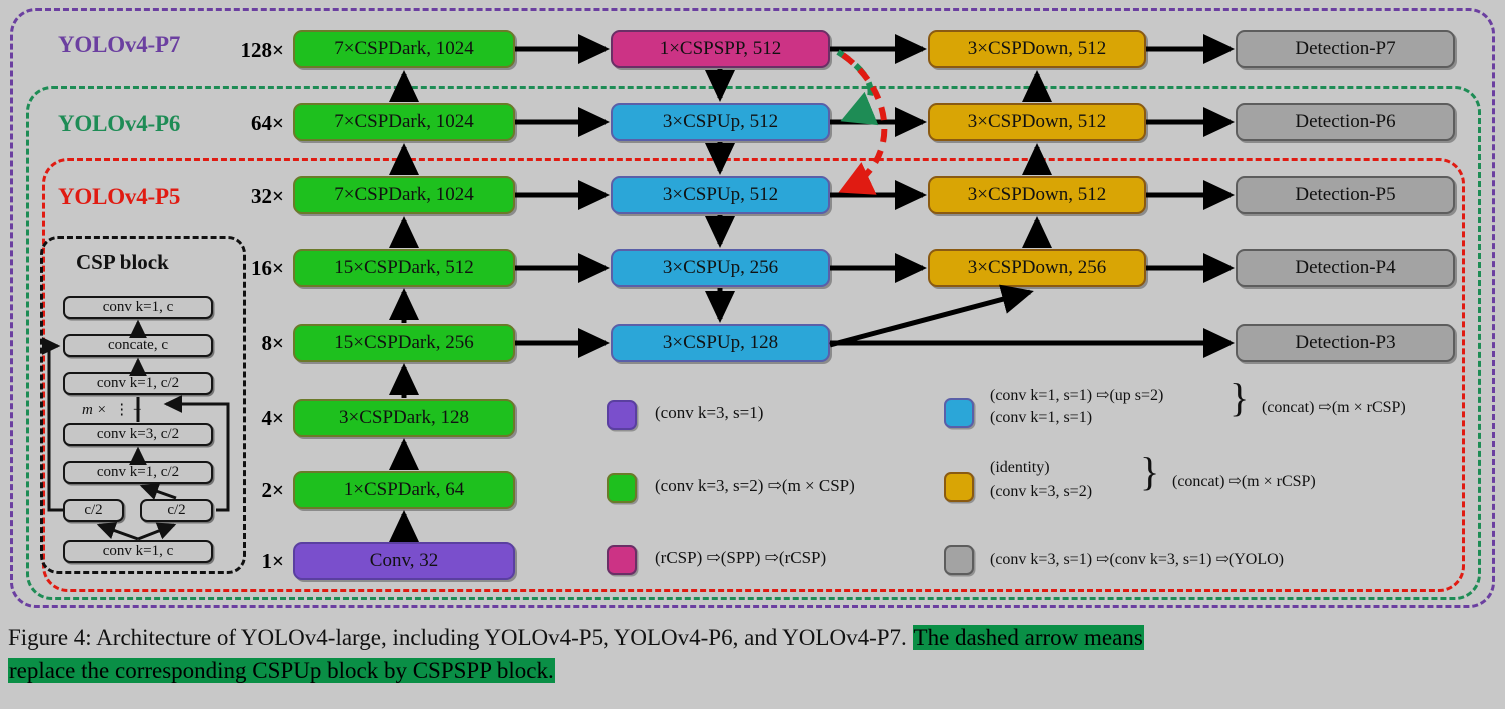 The height and width of the screenshot is (709, 1505). What do you see at coordinates (1345, 122) in the screenshot?
I see `detection-head-p6: Detection-P6` at bounding box center [1345, 122].